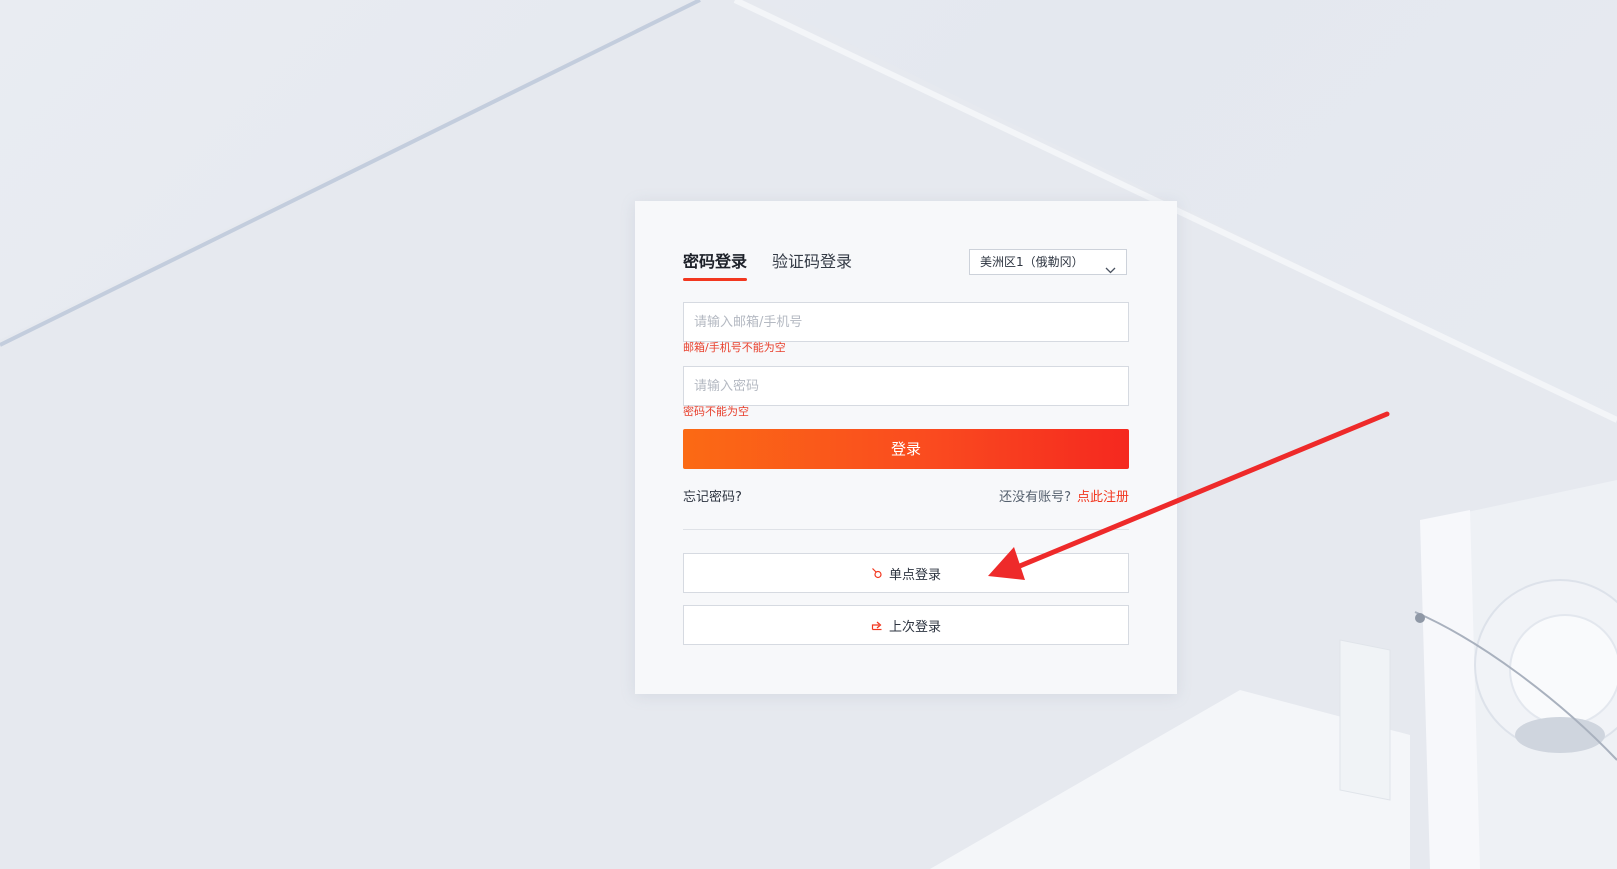 Image resolution: width=1617 pixels, height=869 pixels. I want to click on tab-code-login: 验证码登录, so click(812, 262).